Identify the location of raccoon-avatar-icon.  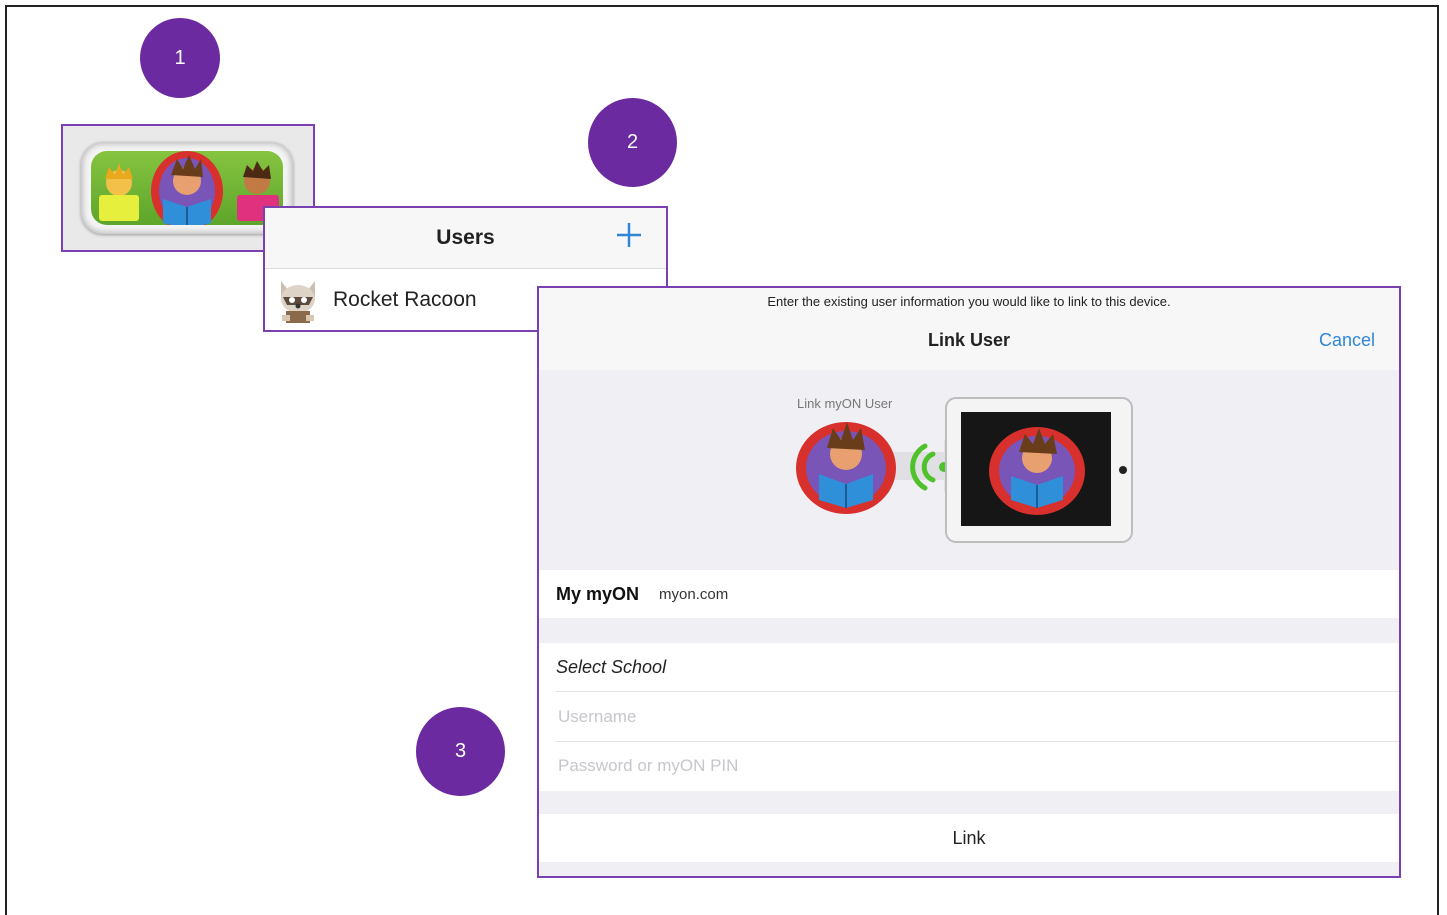
(298, 300).